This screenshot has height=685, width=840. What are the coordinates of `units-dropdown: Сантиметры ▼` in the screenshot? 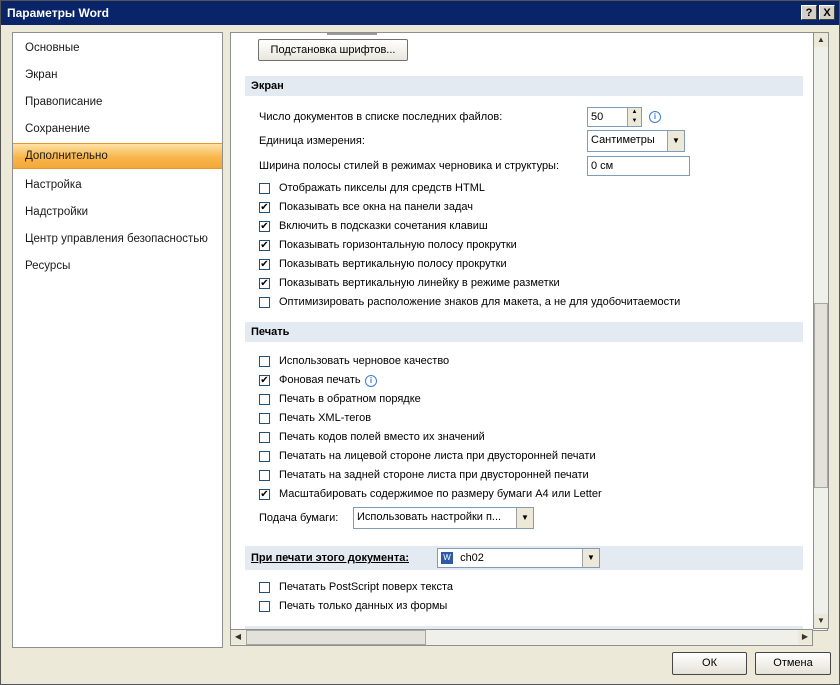 It's located at (636, 141).